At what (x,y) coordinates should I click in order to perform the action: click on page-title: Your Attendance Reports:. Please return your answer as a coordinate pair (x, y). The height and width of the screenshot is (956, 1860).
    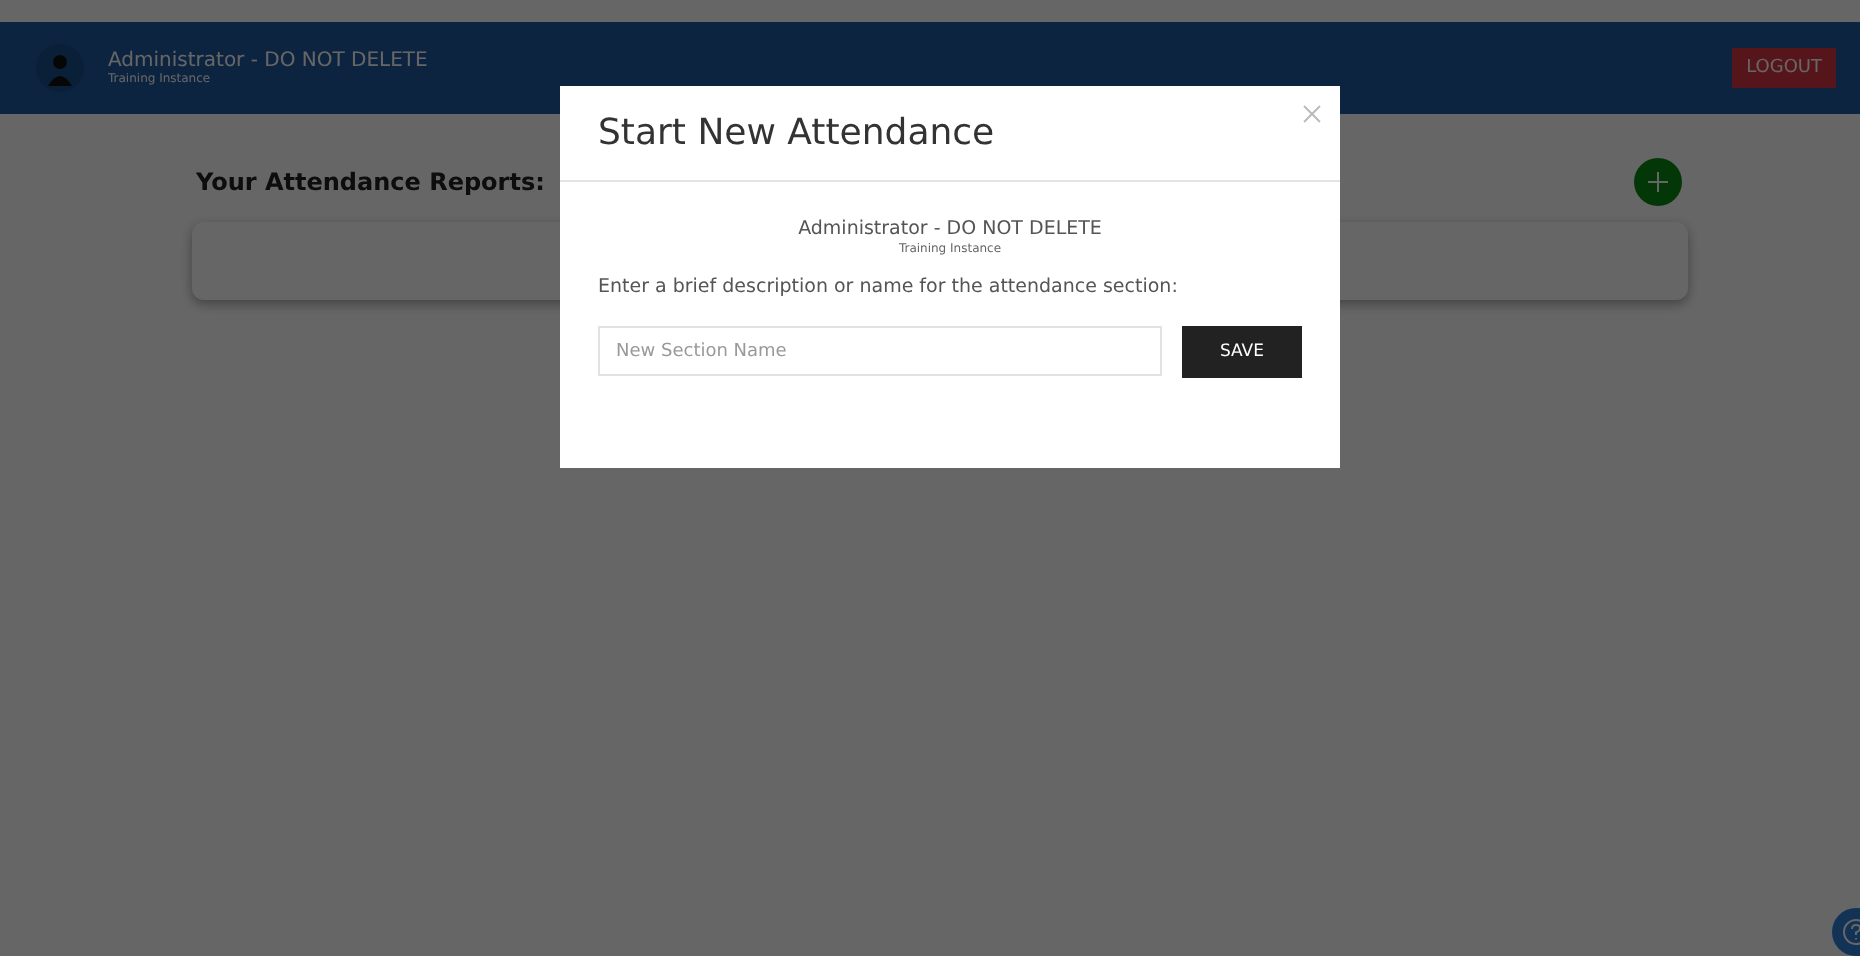
    Looking at the image, I should click on (370, 182).